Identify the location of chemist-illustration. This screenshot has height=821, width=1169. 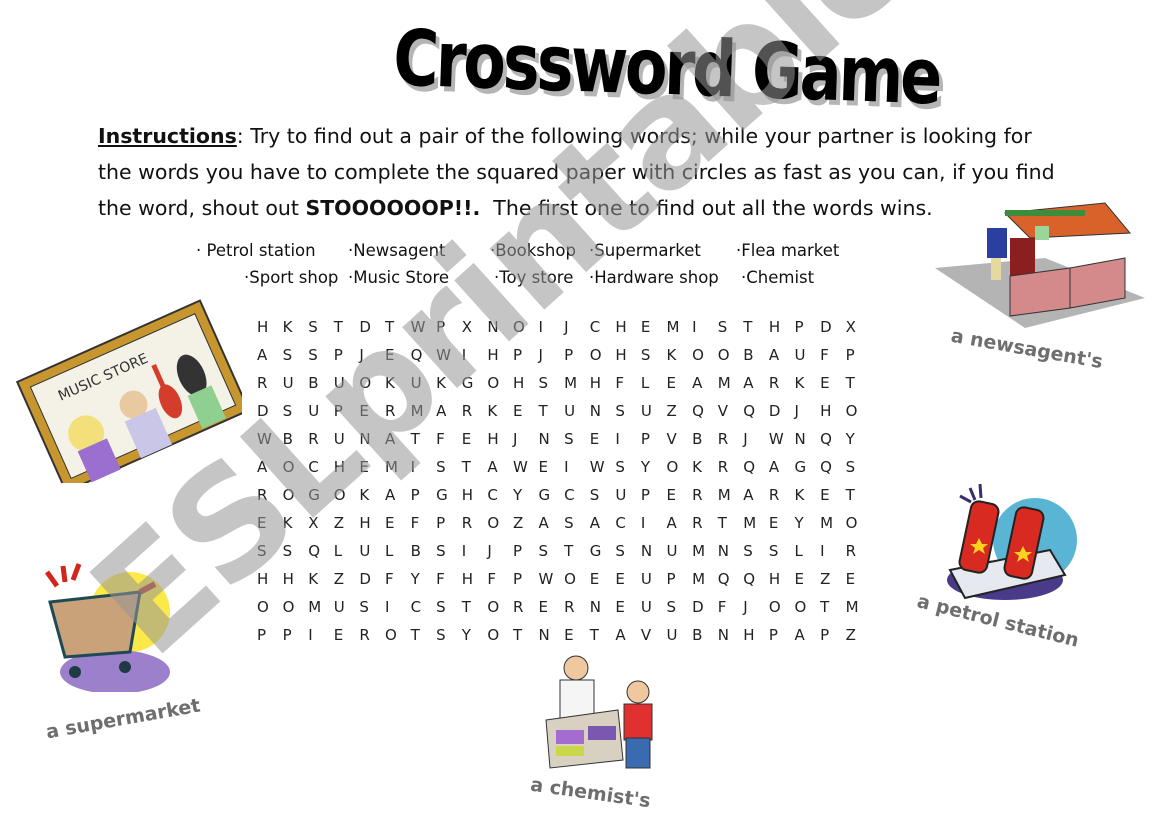
(599, 712).